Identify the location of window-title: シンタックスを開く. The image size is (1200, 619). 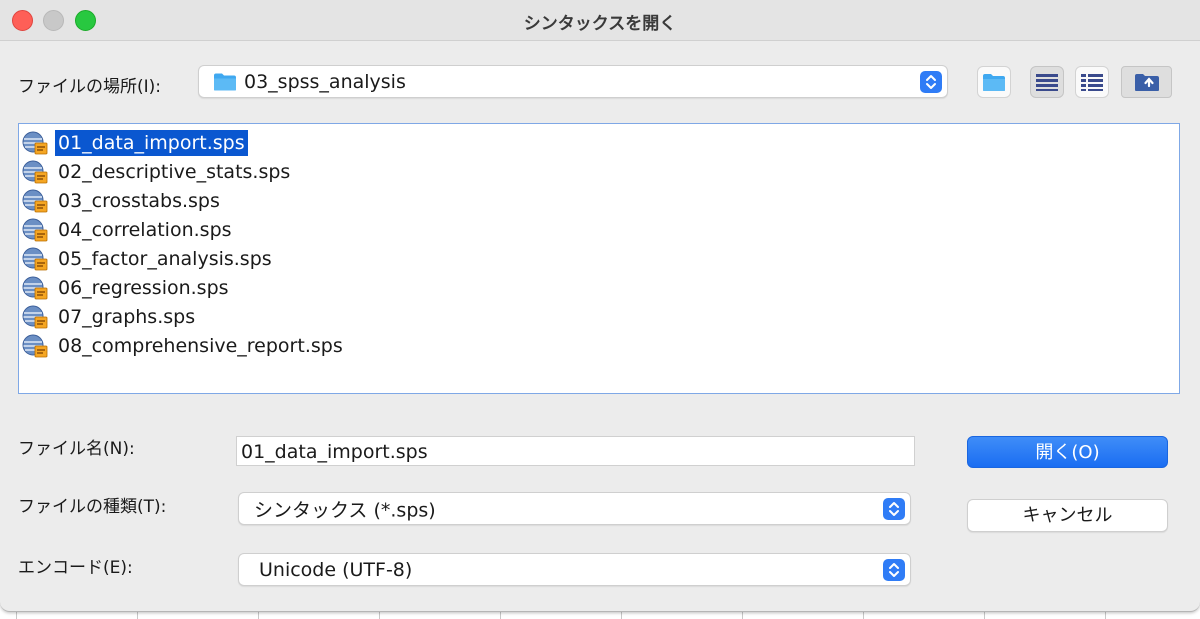
(600, 24).